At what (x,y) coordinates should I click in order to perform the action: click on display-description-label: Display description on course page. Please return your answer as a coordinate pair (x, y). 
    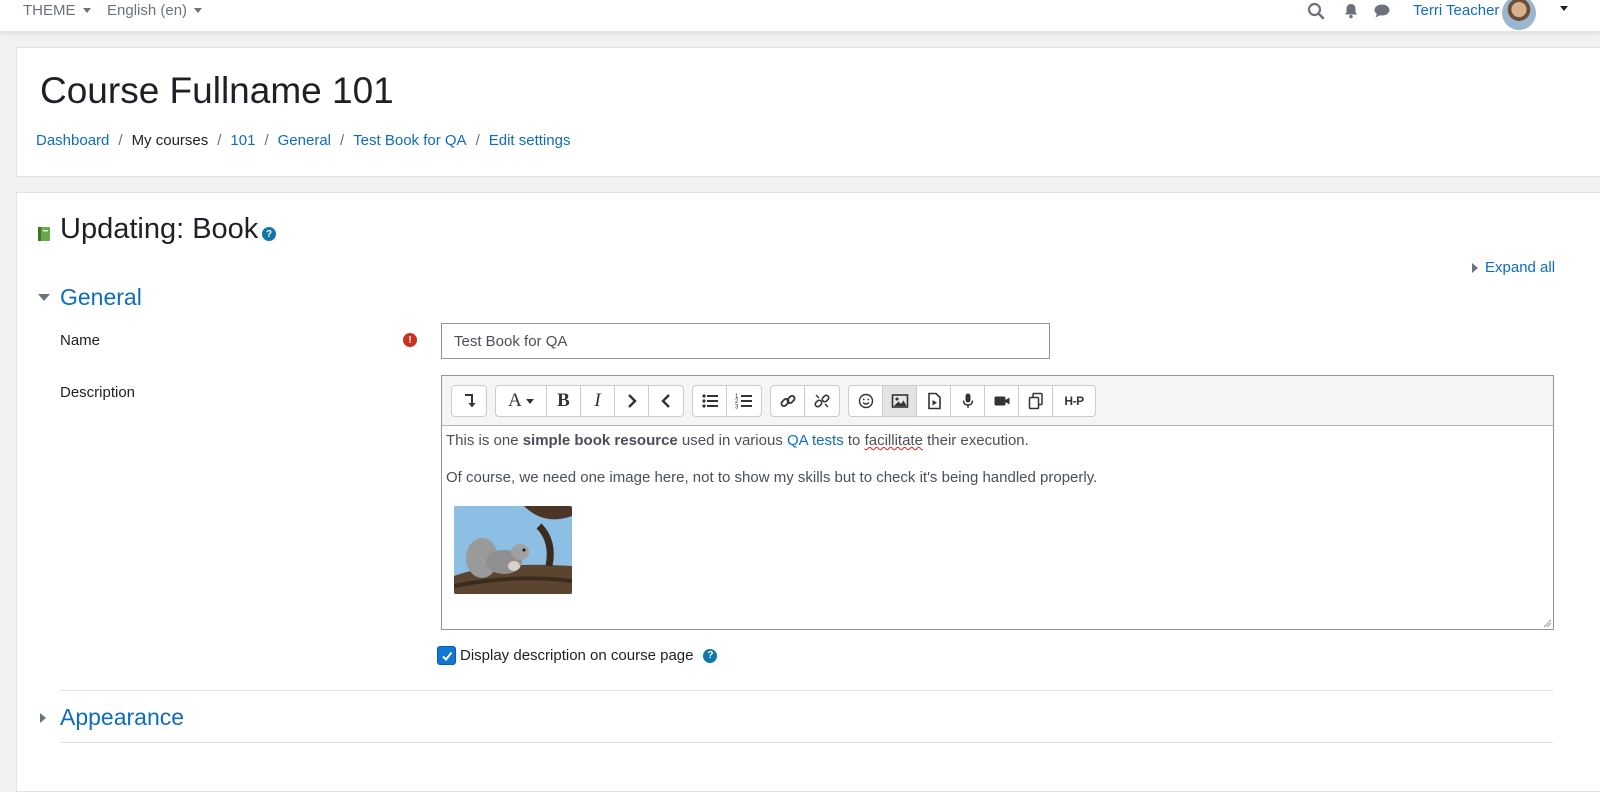
    Looking at the image, I should click on (577, 655).